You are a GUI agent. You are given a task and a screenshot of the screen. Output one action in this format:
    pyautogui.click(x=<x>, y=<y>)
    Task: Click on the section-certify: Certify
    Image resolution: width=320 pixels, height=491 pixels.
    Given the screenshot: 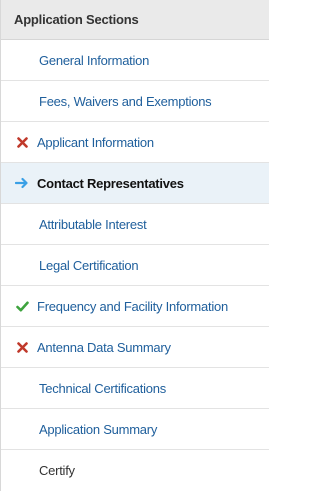 What is the action you would take?
    pyautogui.click(x=135, y=470)
    